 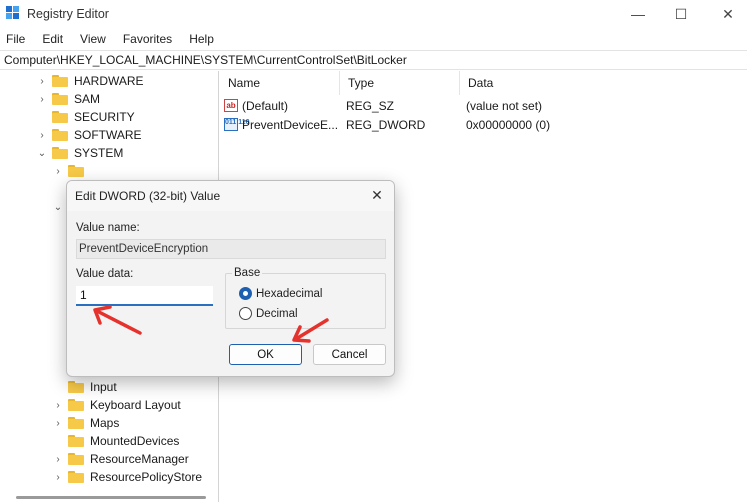 I want to click on column-header-data: Data, so click(x=603, y=83).